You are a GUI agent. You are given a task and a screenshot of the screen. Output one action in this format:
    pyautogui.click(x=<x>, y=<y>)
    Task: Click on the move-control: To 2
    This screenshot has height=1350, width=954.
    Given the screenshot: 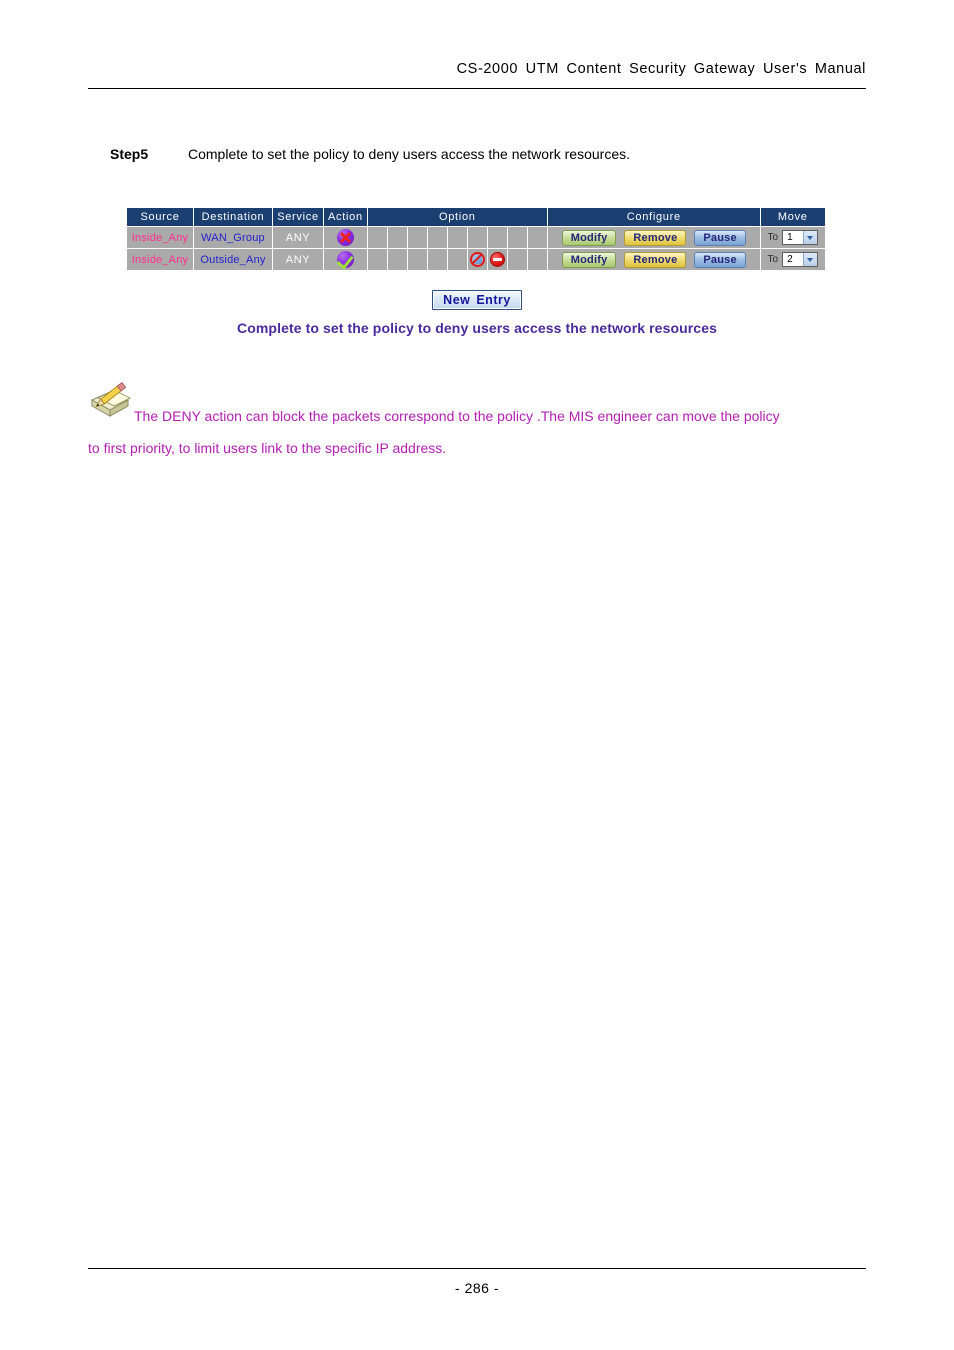 What is the action you would take?
    pyautogui.click(x=793, y=259)
    